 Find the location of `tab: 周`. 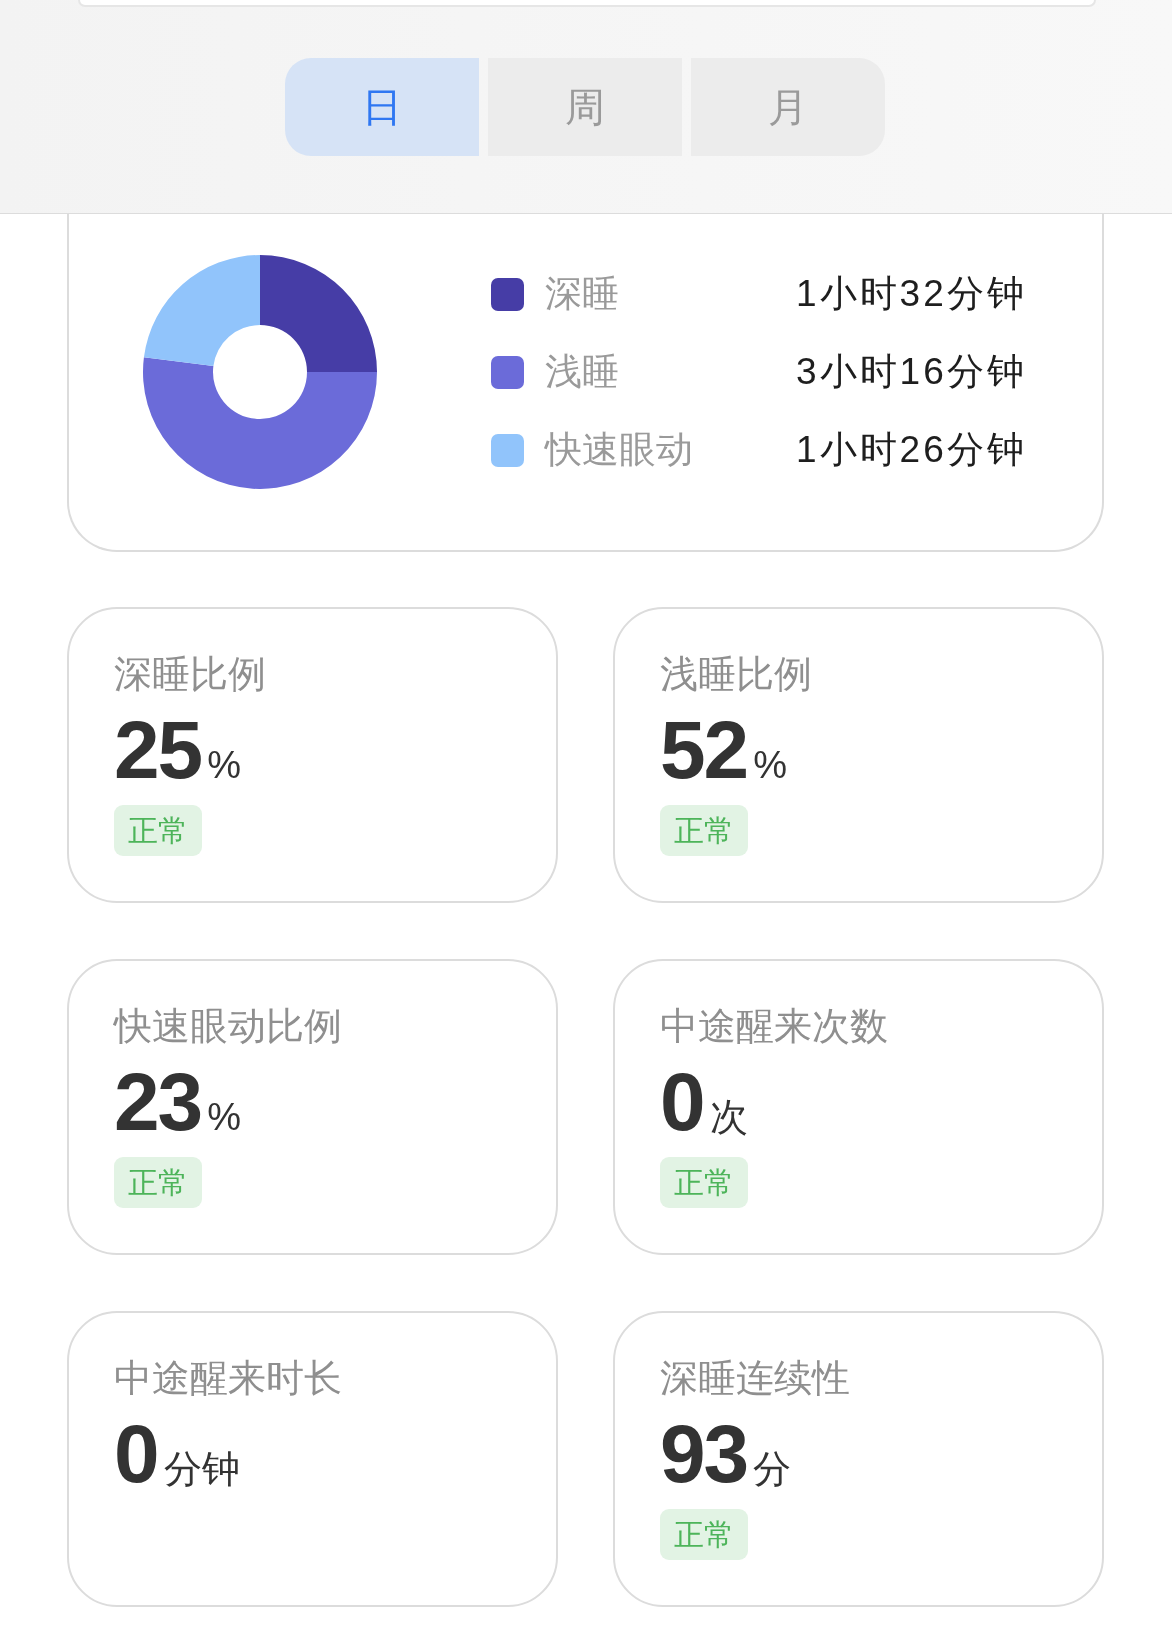

tab: 周 is located at coordinates (585, 107).